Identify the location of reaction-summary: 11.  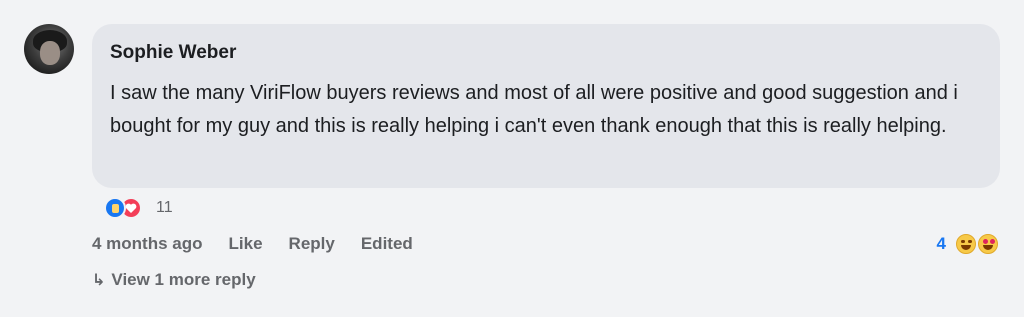
(138, 208).